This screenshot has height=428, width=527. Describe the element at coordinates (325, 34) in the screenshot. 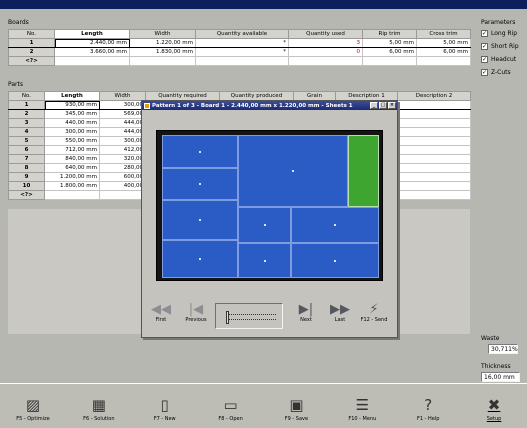

I see `boards-header-qty-used: Quantity used` at that location.